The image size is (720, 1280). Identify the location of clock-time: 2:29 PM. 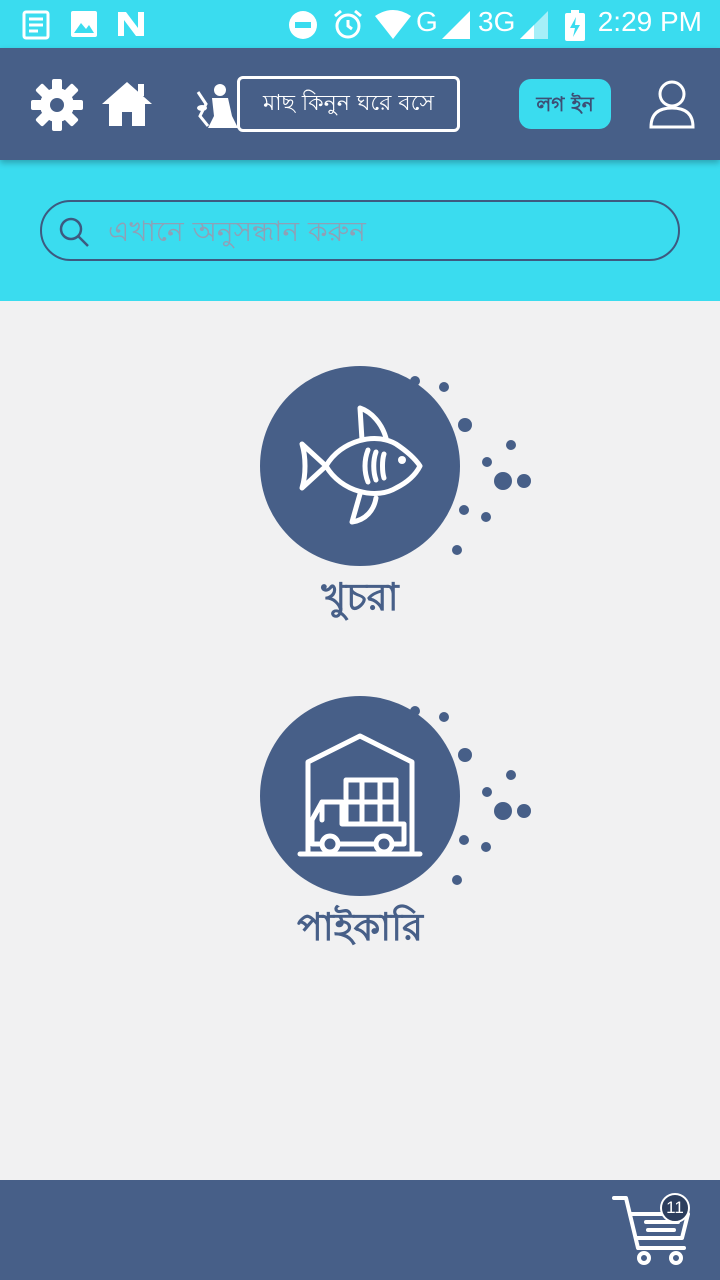
(649, 21).